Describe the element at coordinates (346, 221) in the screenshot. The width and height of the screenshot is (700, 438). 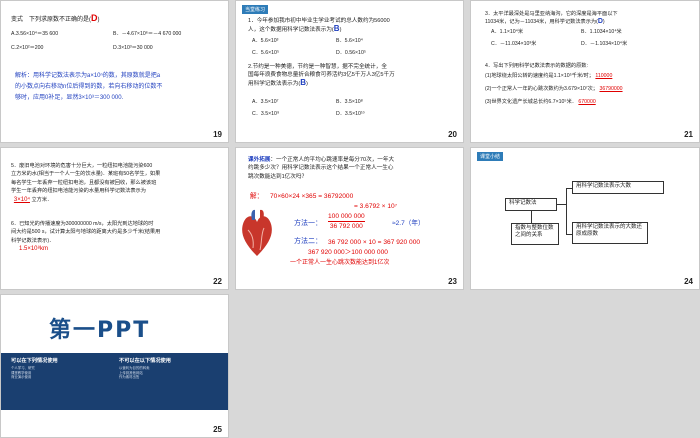
I see `method-1-fraction: 100 000 000 36 792 000` at that location.